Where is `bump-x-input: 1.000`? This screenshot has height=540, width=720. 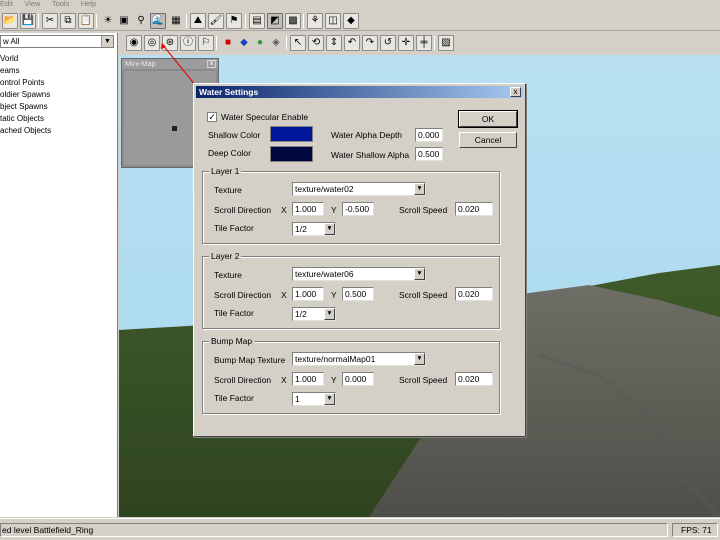 bump-x-input: 1.000 is located at coordinates (308, 379).